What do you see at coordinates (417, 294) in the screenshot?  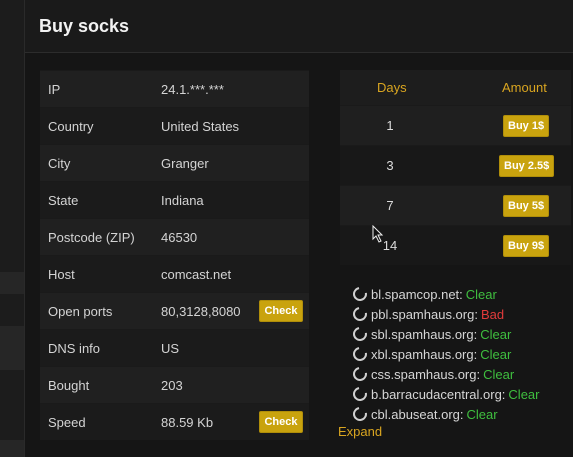 I see `blacklist-host: bl.spamcop.net:` at bounding box center [417, 294].